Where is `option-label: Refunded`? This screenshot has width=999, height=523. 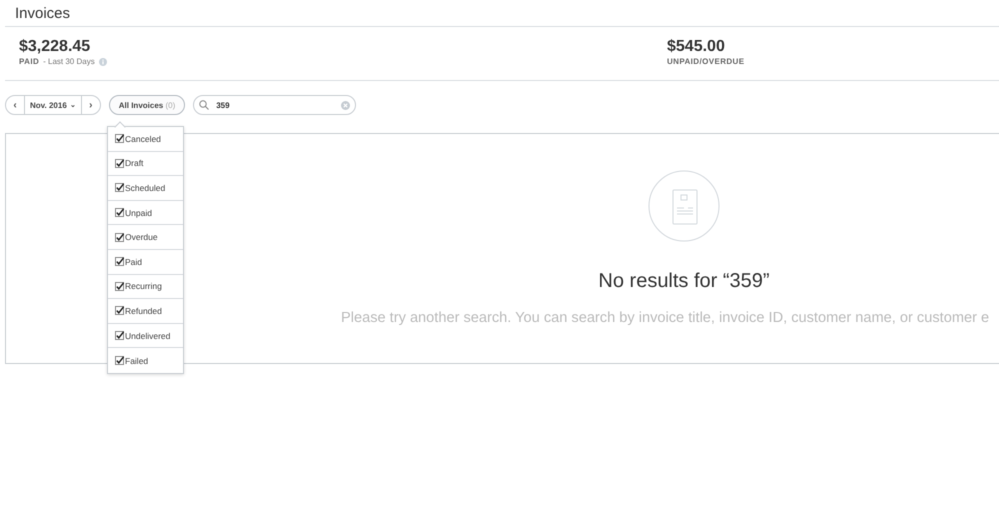
option-label: Refunded is located at coordinates (143, 311).